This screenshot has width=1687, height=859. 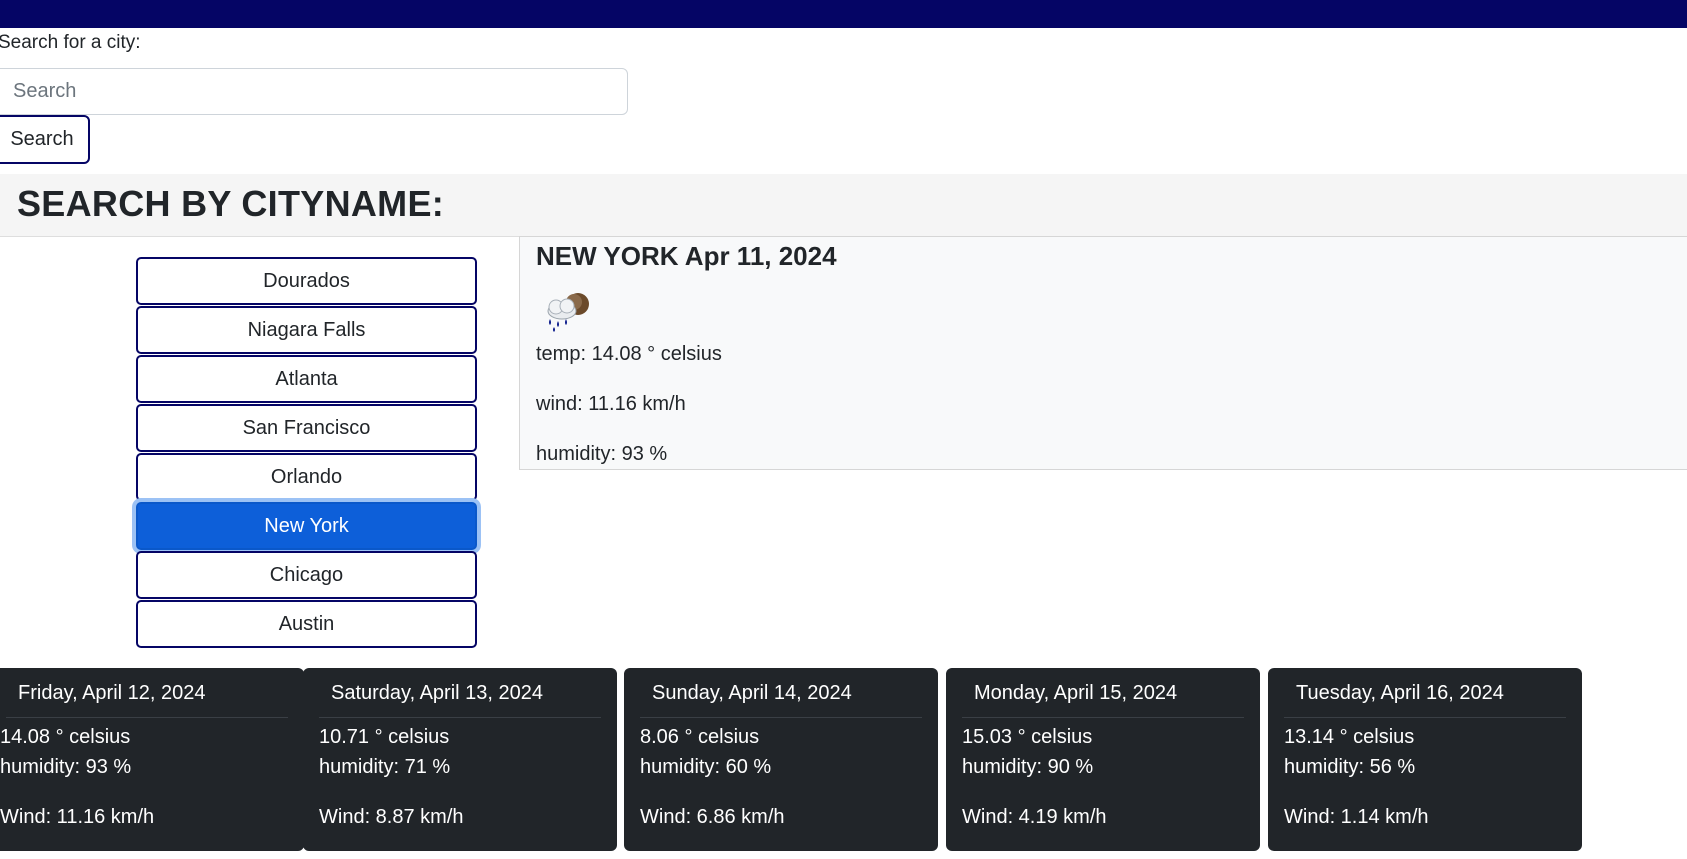 I want to click on city-button-dourados: Dourados, so click(x=306, y=281).